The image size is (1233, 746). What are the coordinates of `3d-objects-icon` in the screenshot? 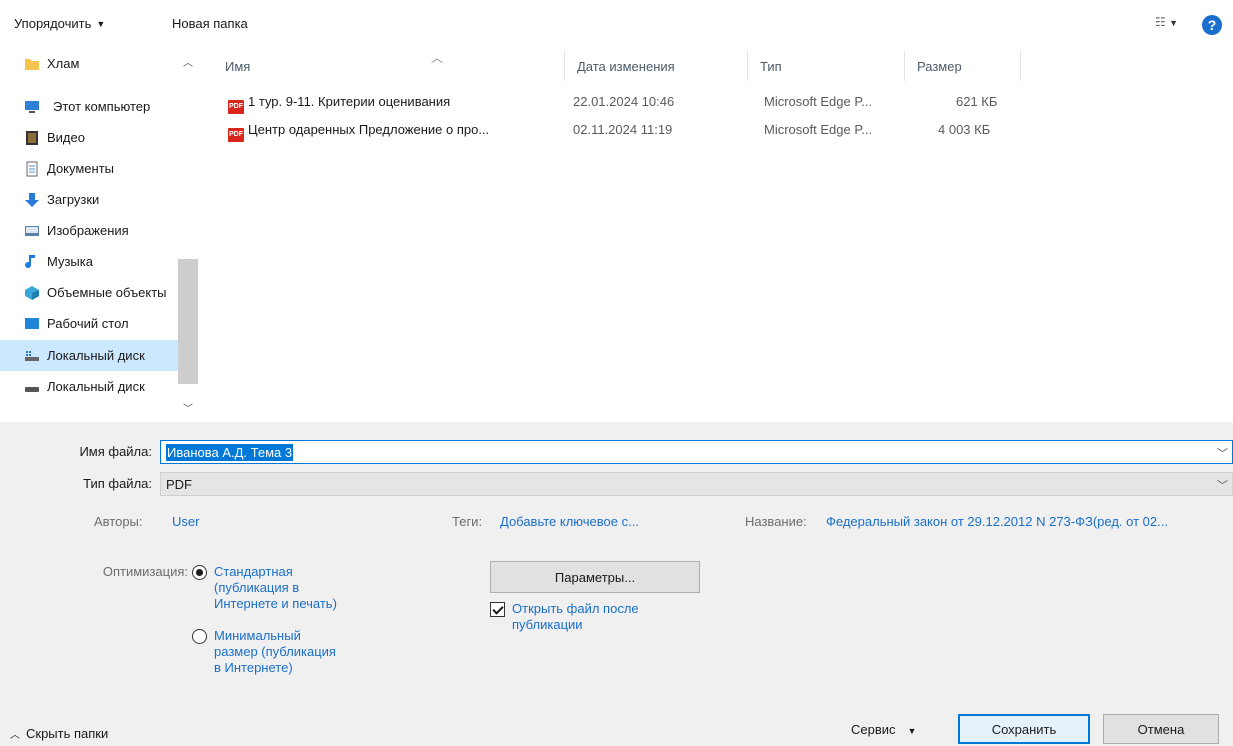 It's located at (32, 293).